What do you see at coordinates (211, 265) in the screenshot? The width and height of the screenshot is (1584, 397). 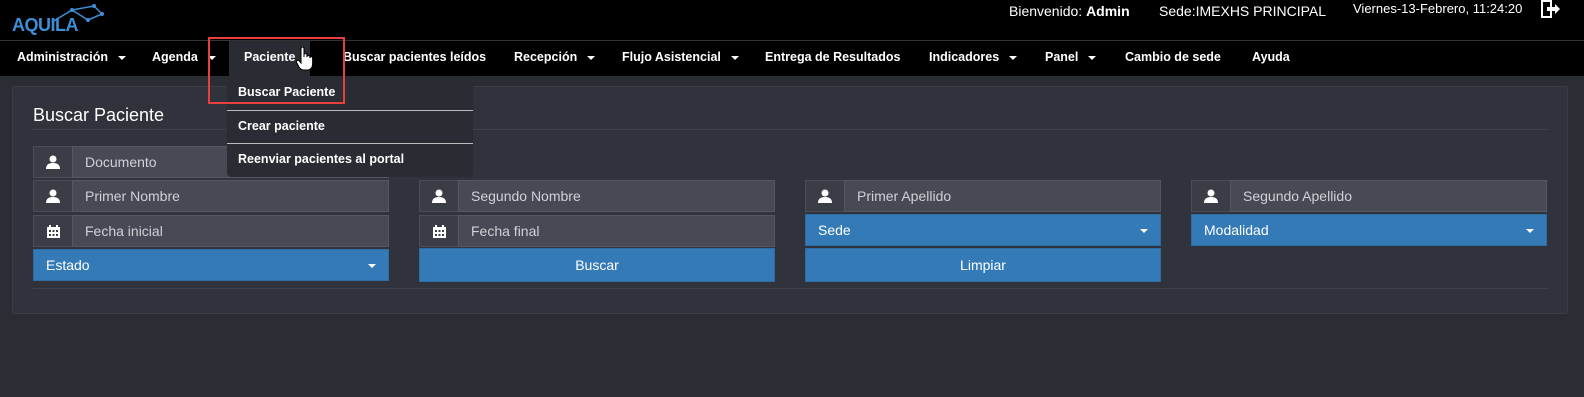 I see `estado-select: Estado` at bounding box center [211, 265].